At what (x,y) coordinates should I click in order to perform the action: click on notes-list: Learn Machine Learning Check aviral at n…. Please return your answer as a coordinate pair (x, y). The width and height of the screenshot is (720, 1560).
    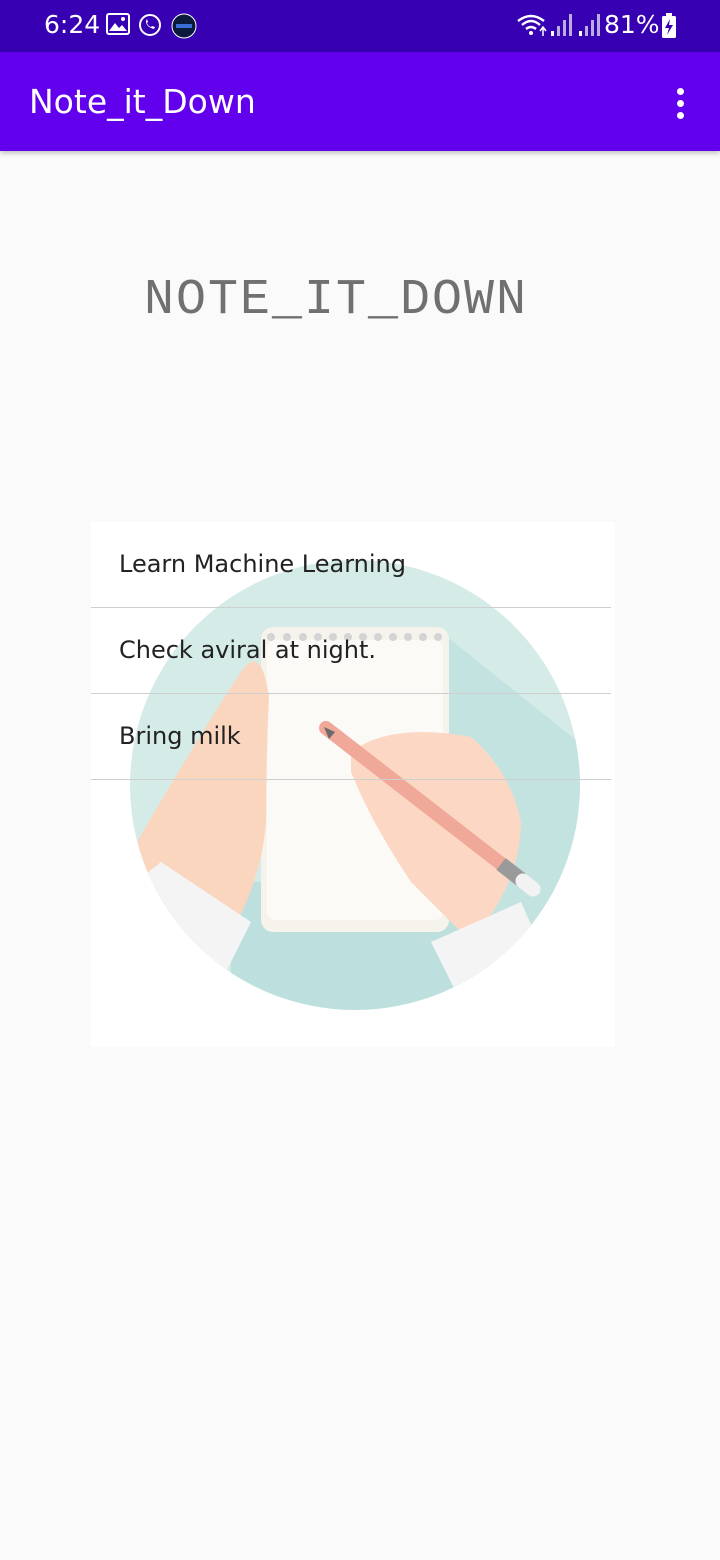
    Looking at the image, I should click on (351, 651).